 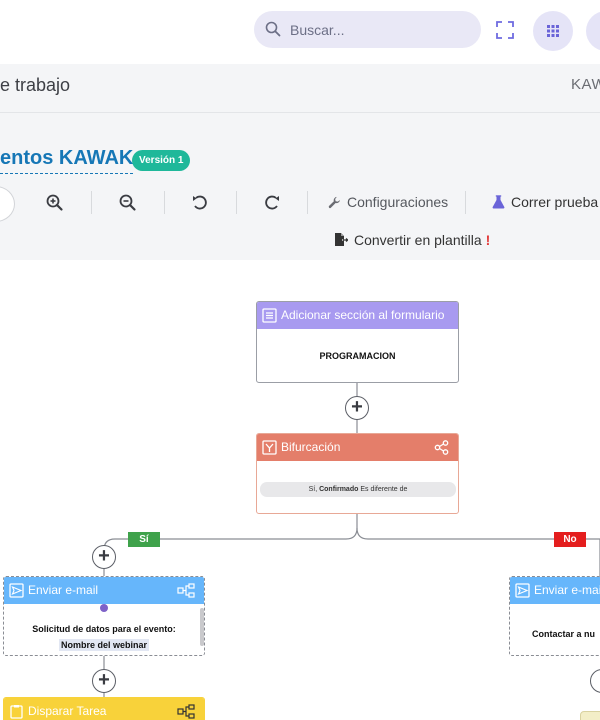 What do you see at coordinates (564, 634) in the screenshot?
I see `node-body: Contactar a nu` at bounding box center [564, 634].